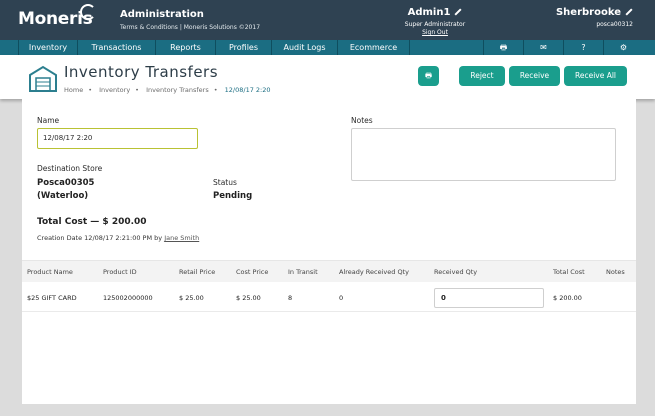 The image size is (655, 416). Describe the element at coordinates (341, 298) in the screenshot. I see `cell-already-received: 0` at that location.